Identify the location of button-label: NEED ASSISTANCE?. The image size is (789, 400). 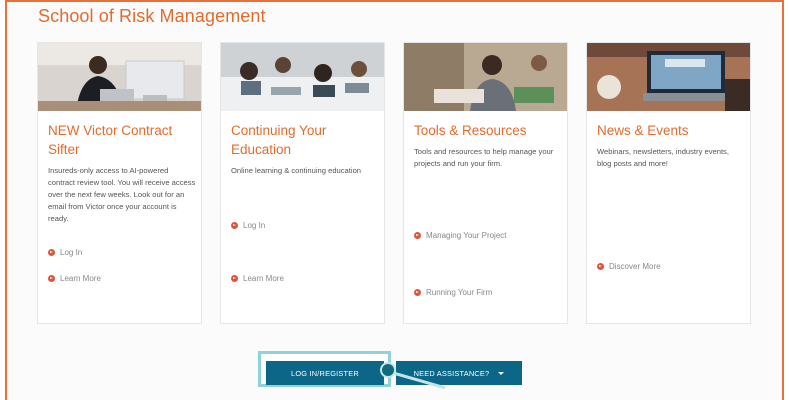
(451, 373).